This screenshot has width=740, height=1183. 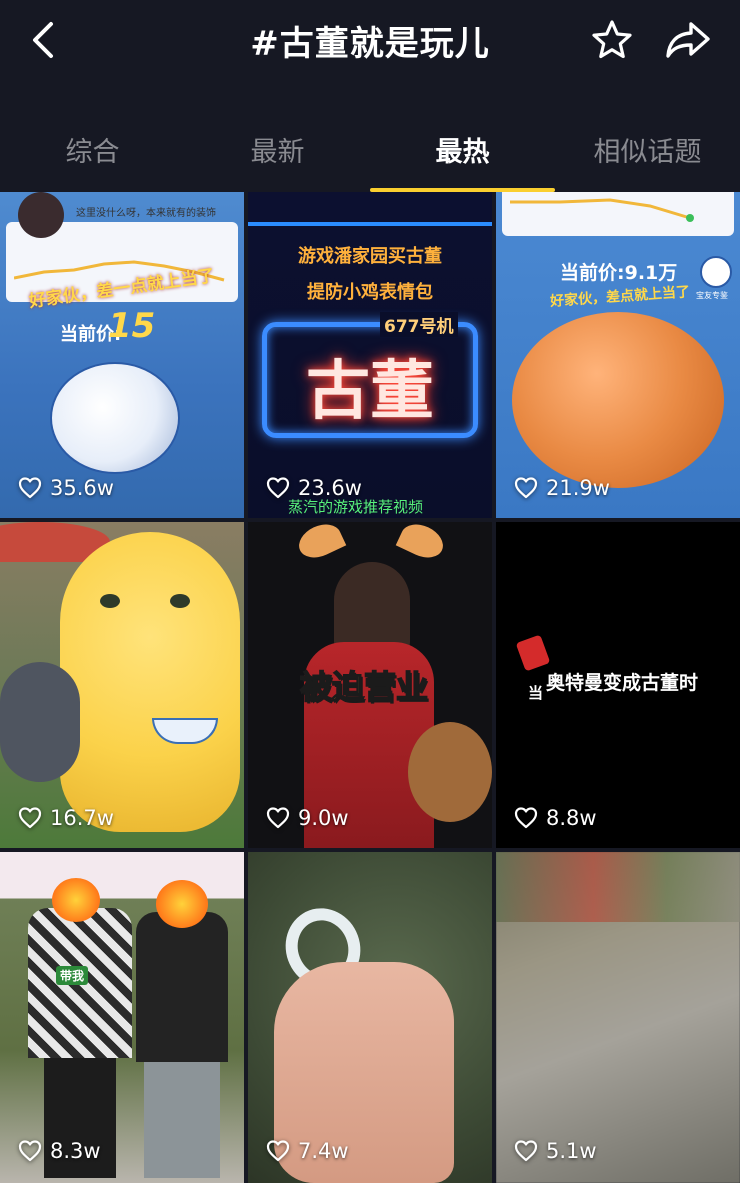 I want to click on video-card: 5.1w, so click(x=618, y=1017).